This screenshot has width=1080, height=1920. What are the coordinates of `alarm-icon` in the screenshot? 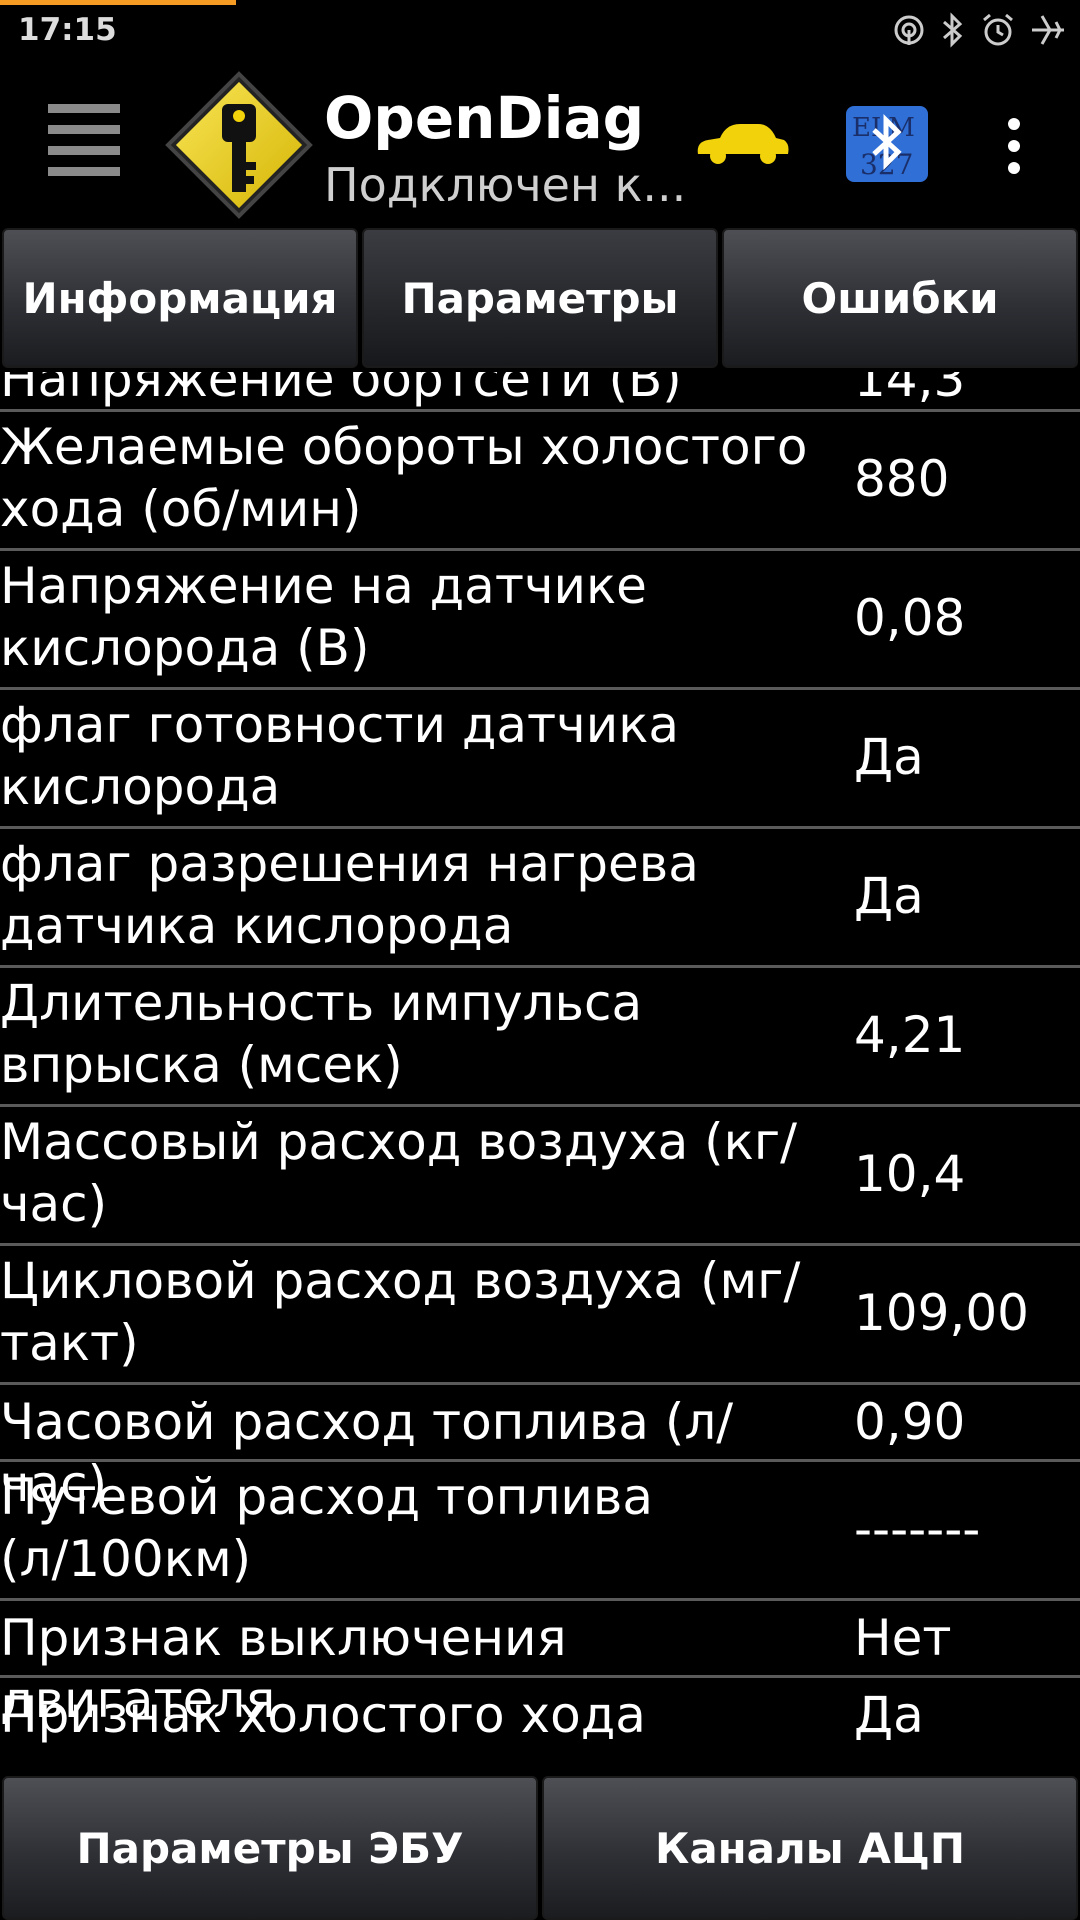 It's located at (998, 29).